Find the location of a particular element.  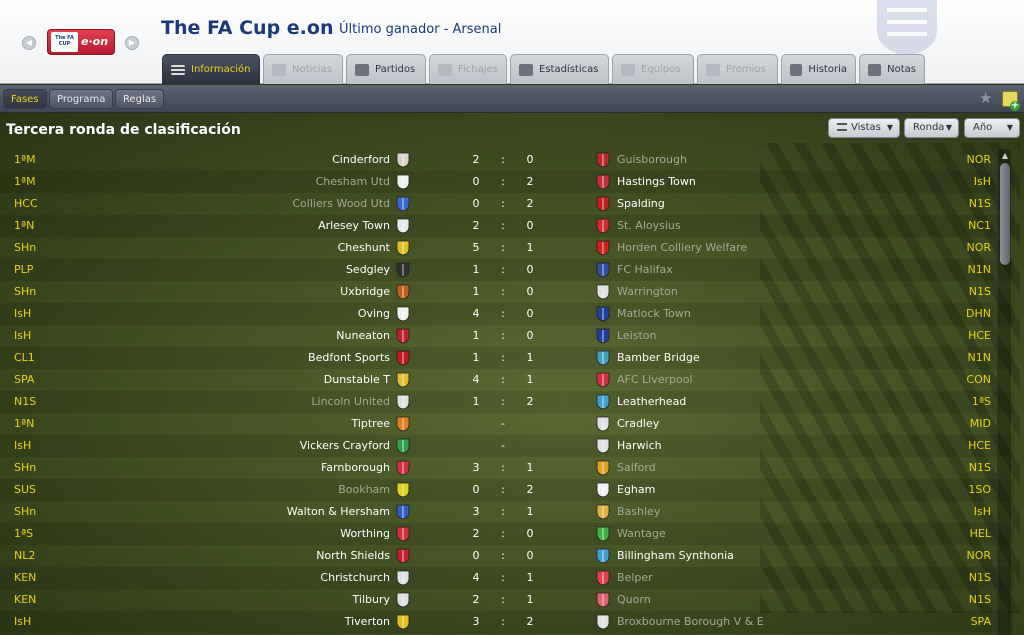

home-team-name: Arlesey Town is located at coordinates (354, 225).